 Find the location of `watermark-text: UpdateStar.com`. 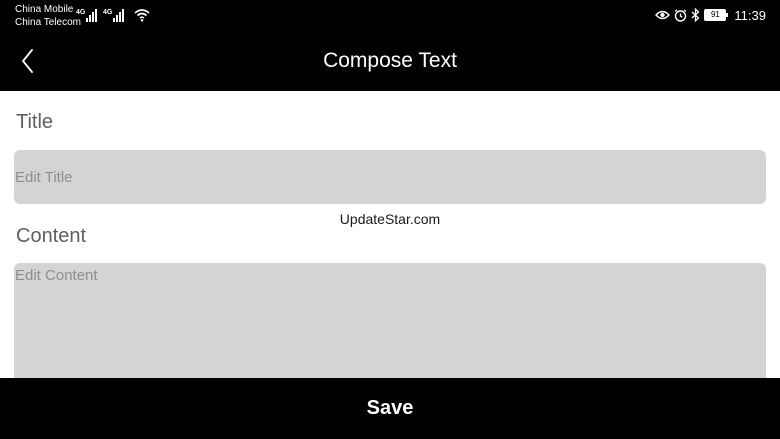

watermark-text: UpdateStar.com is located at coordinates (390, 219).